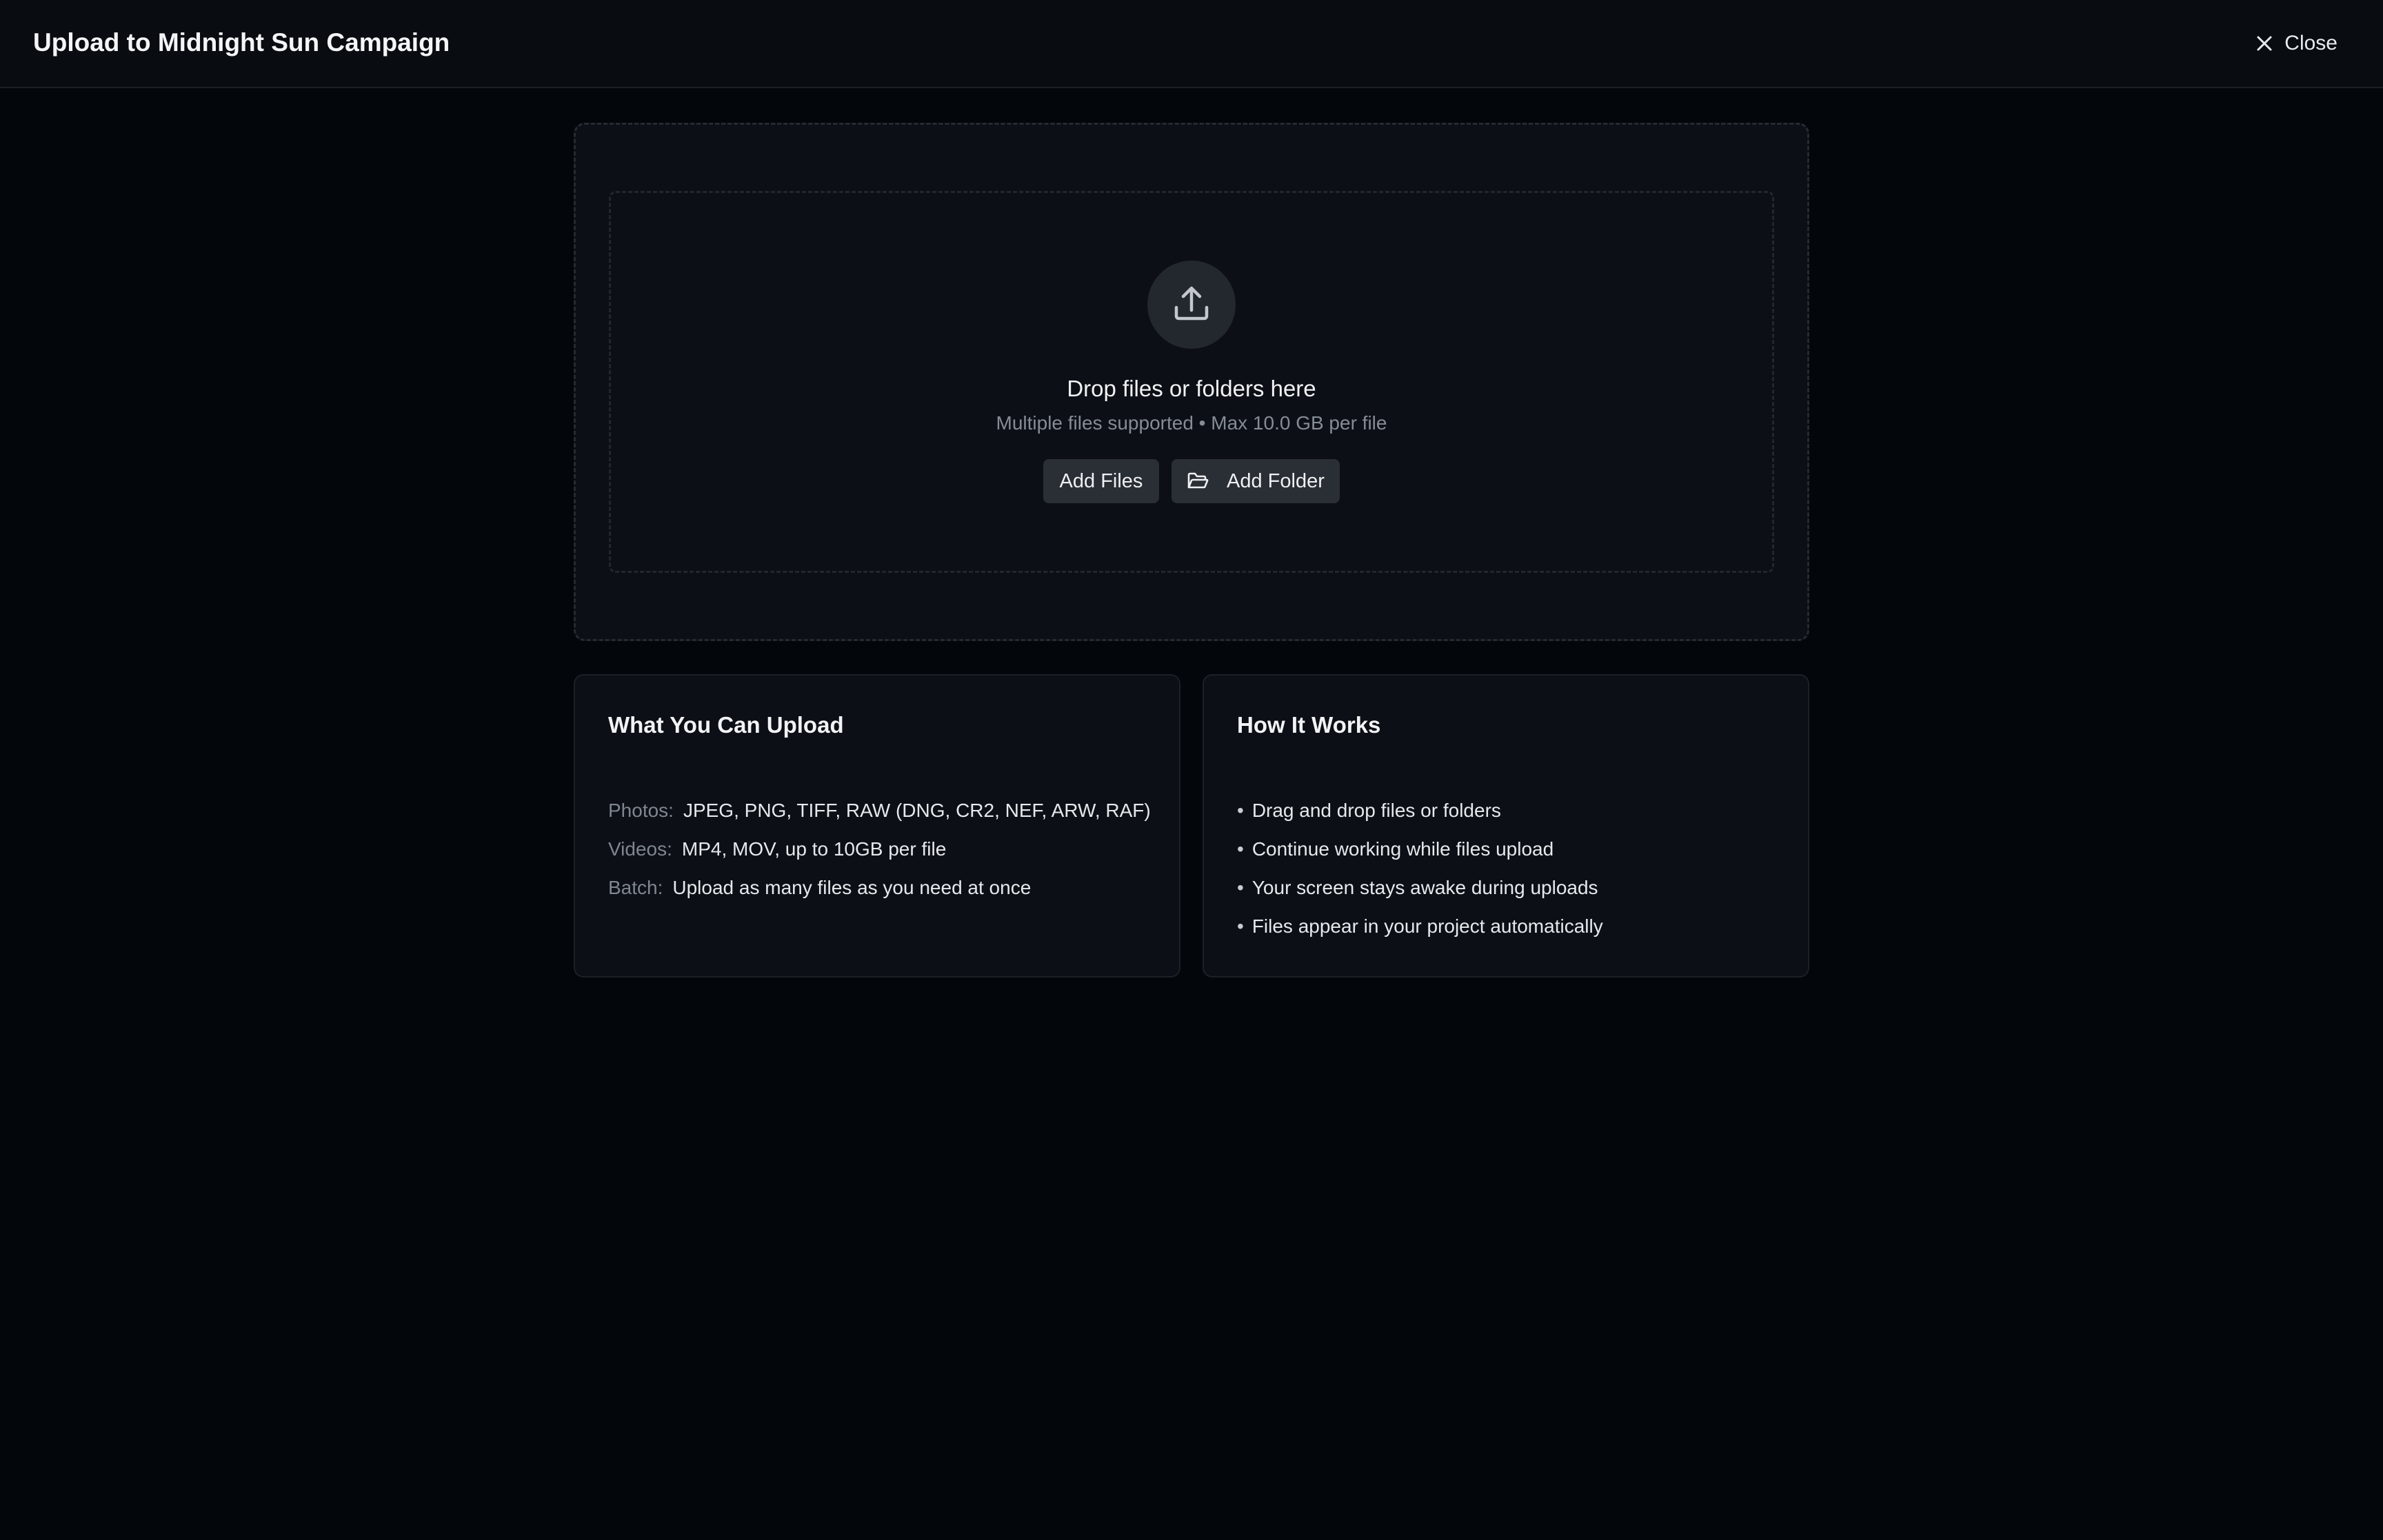  I want to click on upload-types-title: What You Can Upload, so click(726, 725).